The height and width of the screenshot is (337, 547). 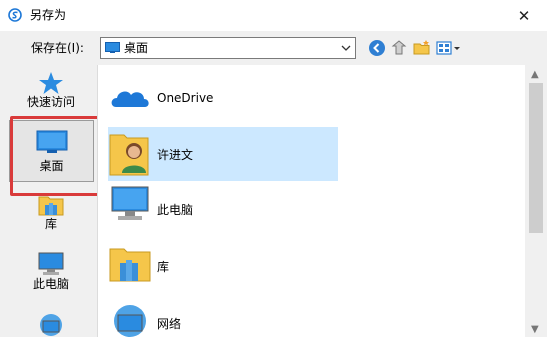 I want to click on file-name: 此电脑, so click(x=175, y=210).